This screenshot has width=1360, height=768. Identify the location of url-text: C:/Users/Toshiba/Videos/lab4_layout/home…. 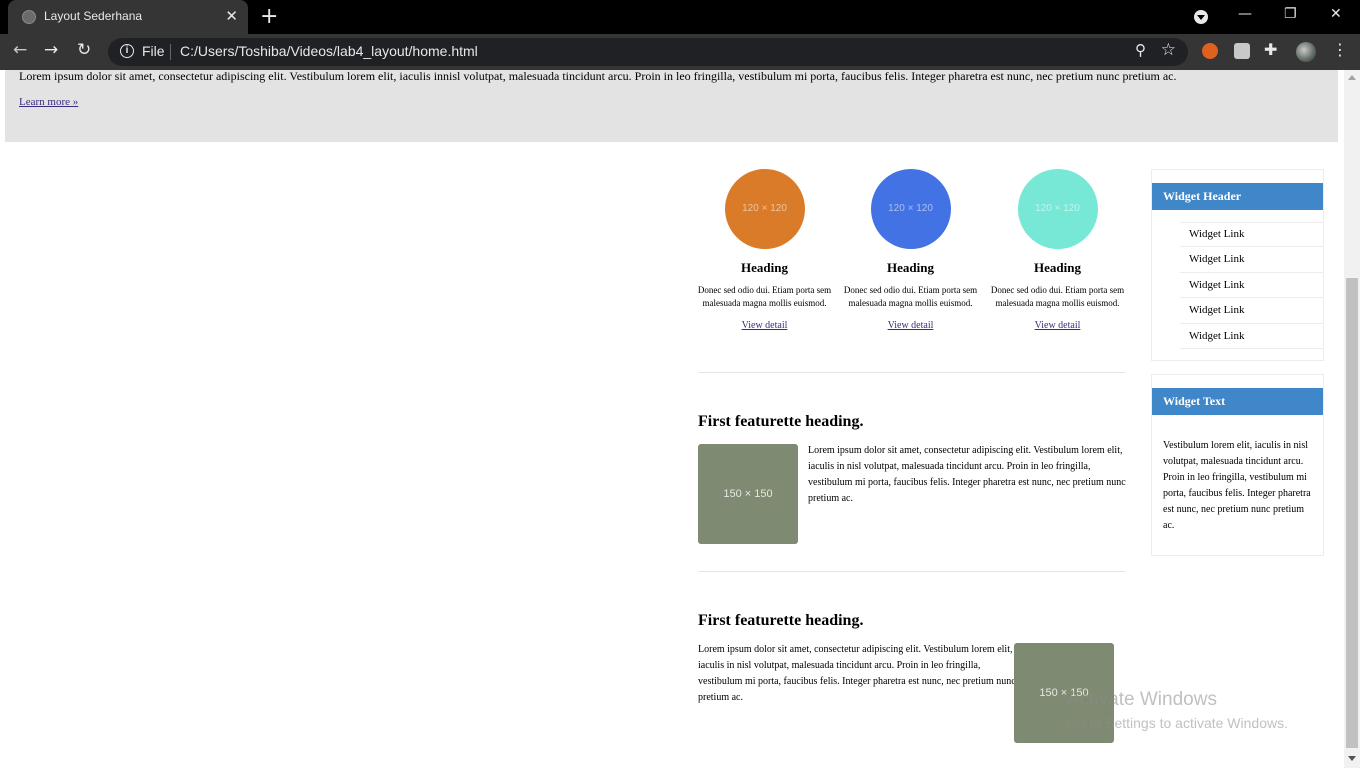
(329, 51).